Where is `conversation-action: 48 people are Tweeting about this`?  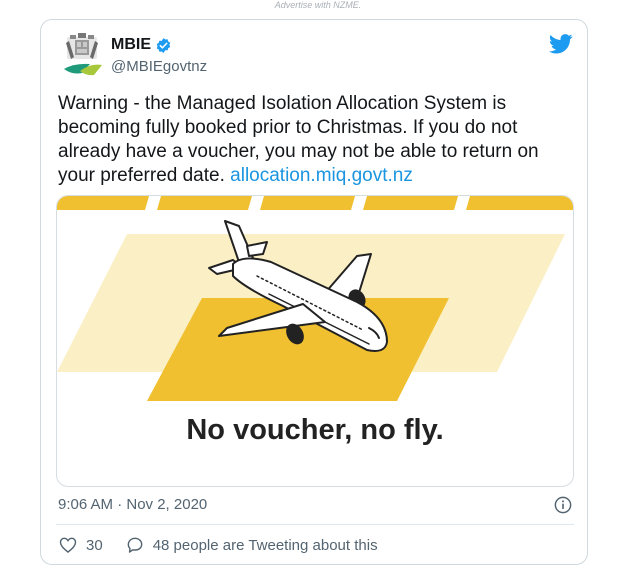
conversation-action: 48 people are Tweeting about this is located at coordinates (251, 545).